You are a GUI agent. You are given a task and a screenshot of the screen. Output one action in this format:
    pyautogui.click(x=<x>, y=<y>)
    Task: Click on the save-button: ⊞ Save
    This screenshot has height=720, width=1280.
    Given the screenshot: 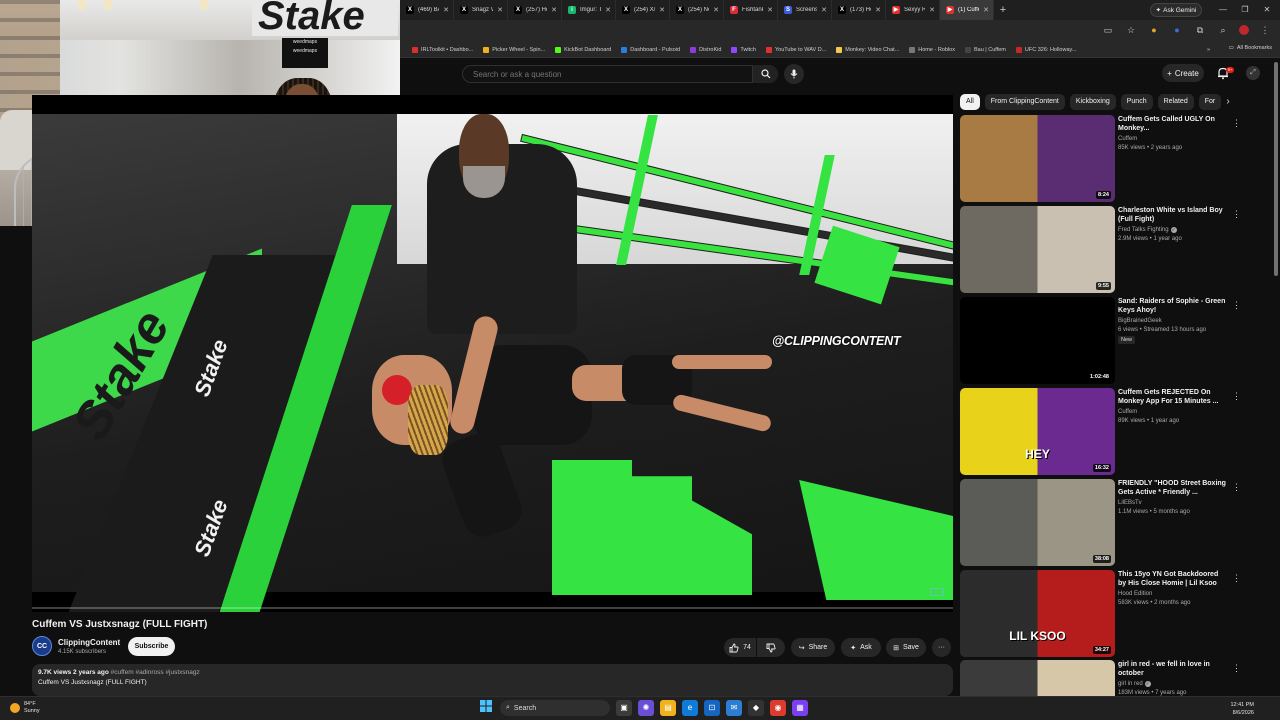 What is the action you would take?
    pyautogui.click(x=906, y=647)
    